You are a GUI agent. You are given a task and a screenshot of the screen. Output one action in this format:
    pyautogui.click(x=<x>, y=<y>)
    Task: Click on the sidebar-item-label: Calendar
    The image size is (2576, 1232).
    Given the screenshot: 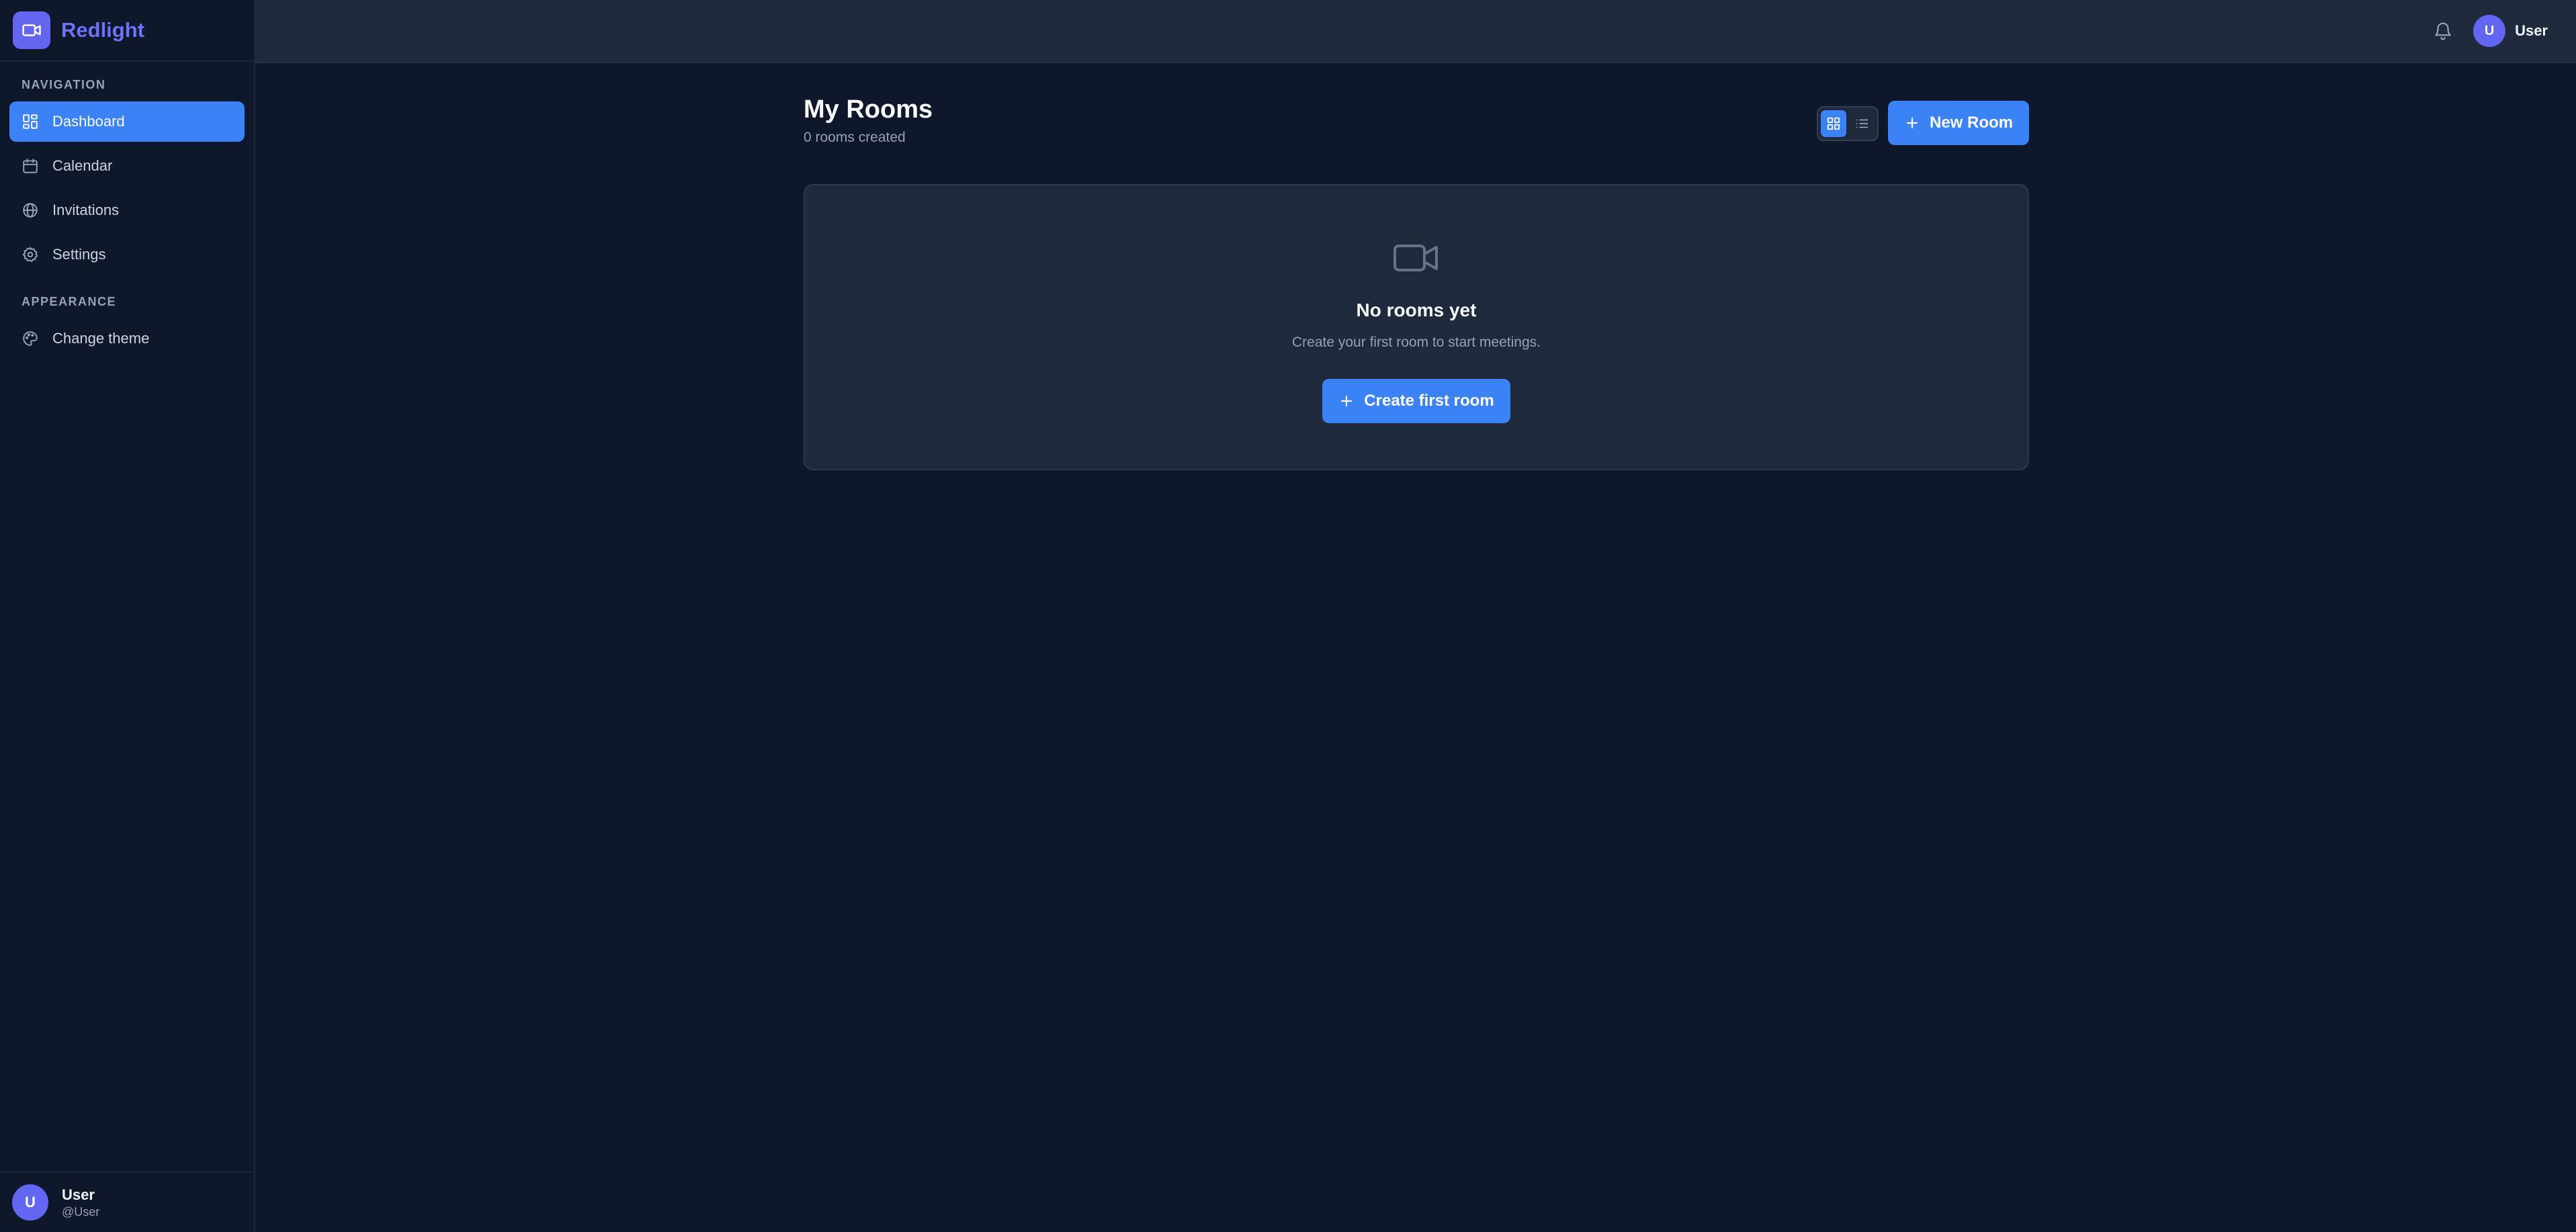 What is the action you would take?
    pyautogui.click(x=82, y=165)
    